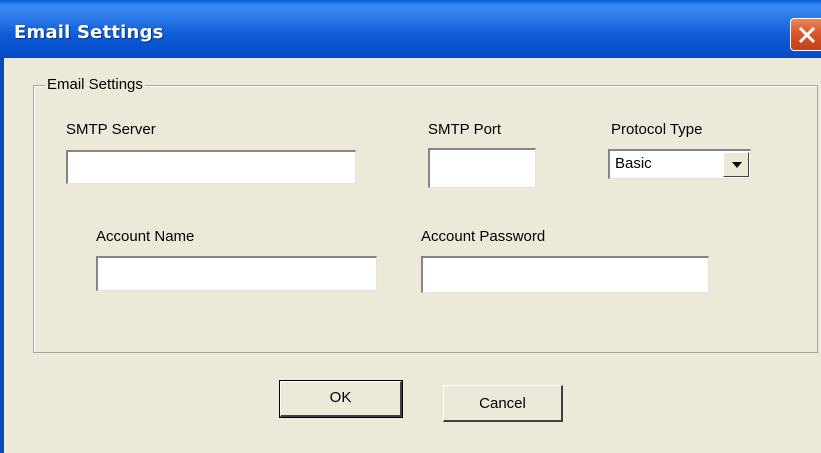 The image size is (821, 453). Describe the element at coordinates (657, 129) in the screenshot. I see `protocol-type-label: Protocol Type` at that location.